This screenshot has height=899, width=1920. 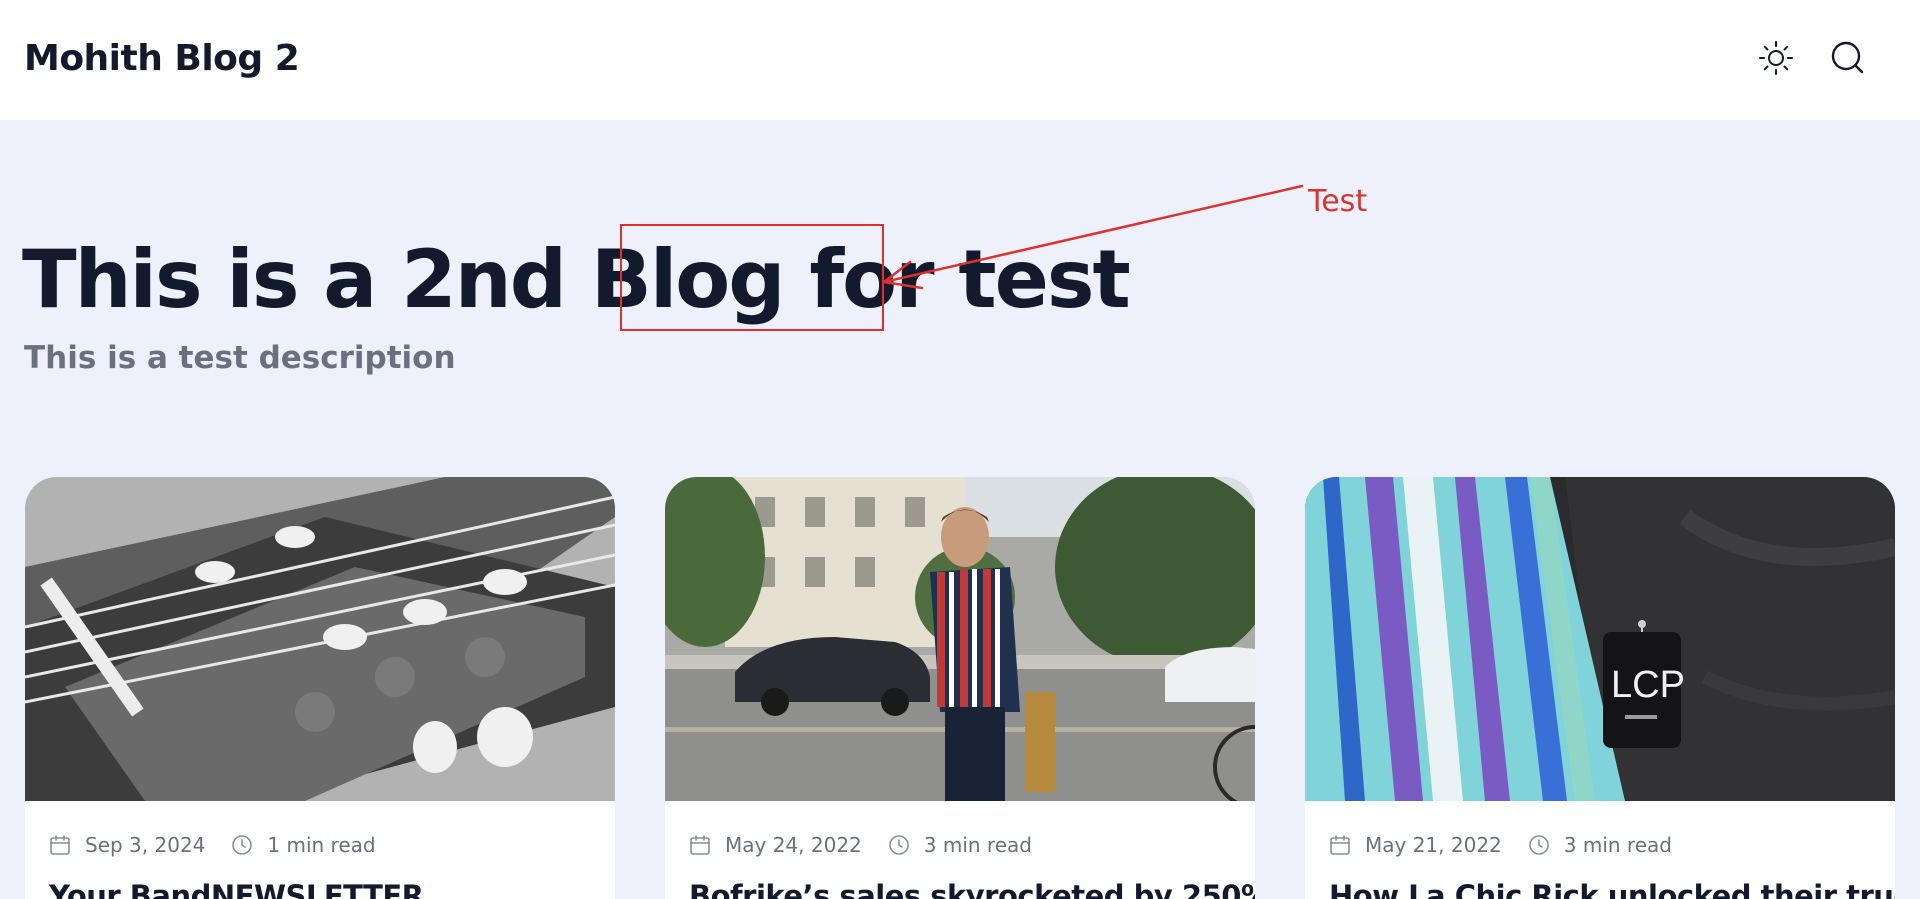 I want to click on post-date: May 21, 2022, so click(x=1433, y=845).